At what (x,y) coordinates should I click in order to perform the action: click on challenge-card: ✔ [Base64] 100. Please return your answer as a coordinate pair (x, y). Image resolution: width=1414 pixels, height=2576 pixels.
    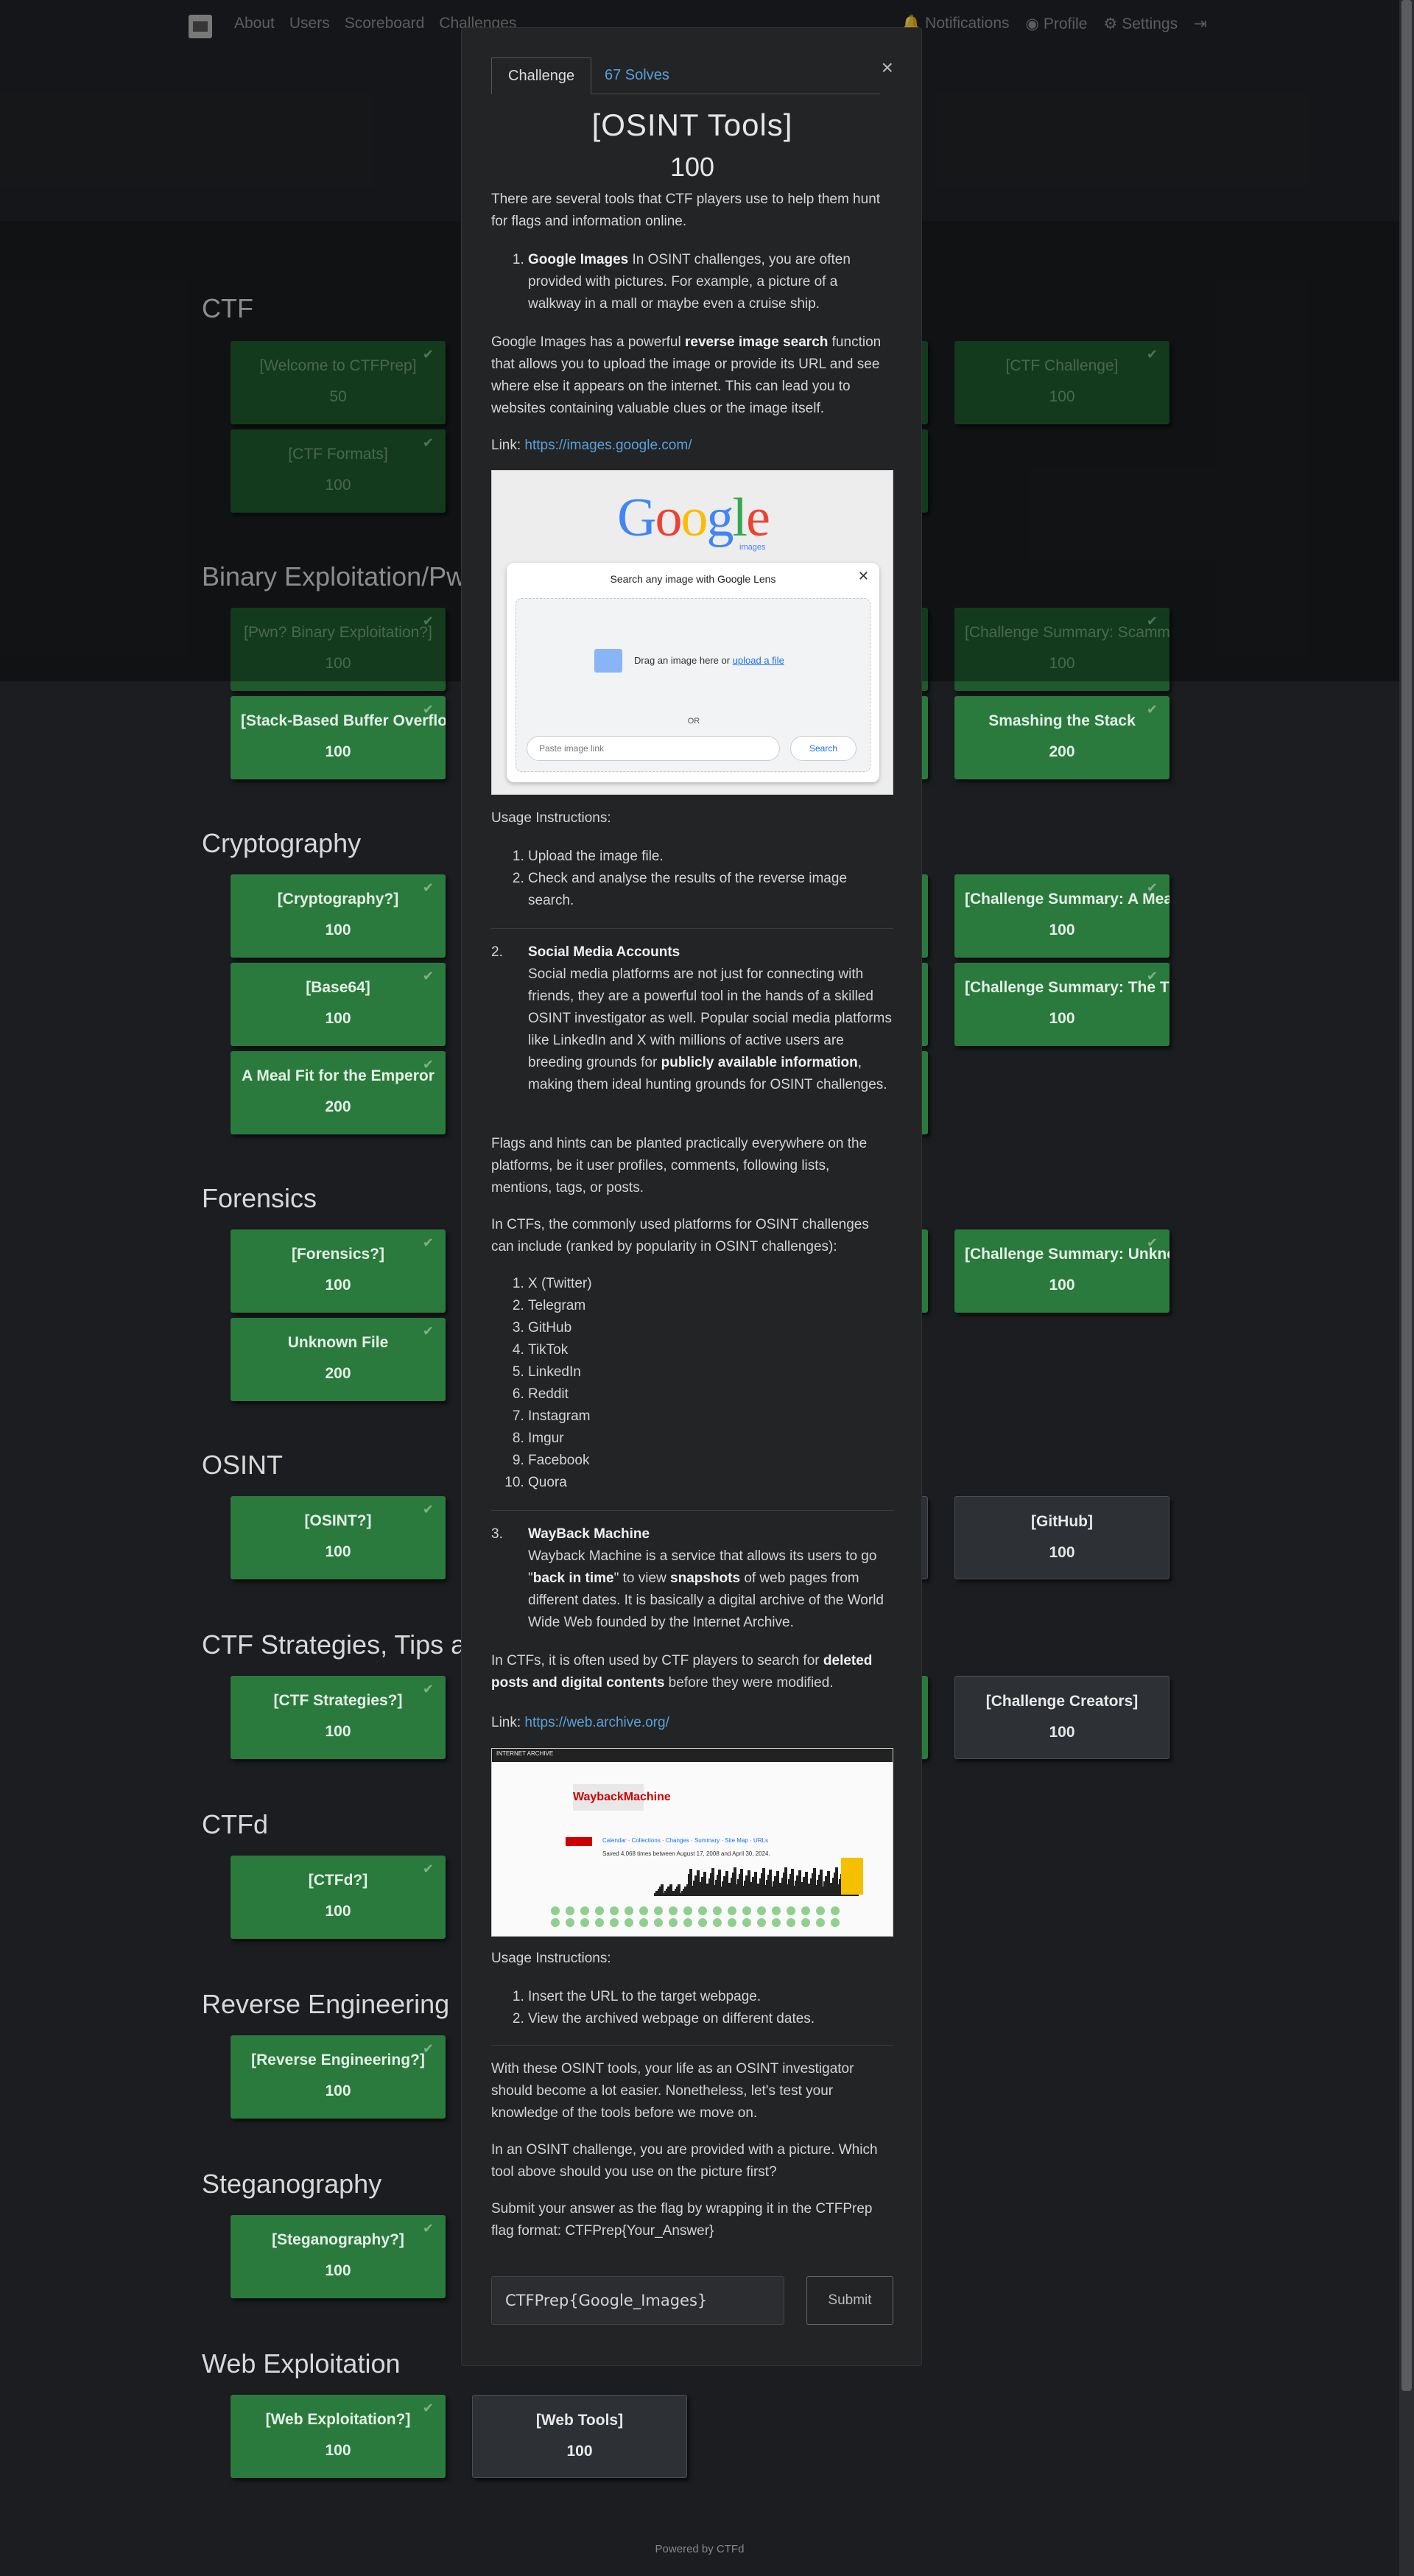
    Looking at the image, I should click on (338, 1004).